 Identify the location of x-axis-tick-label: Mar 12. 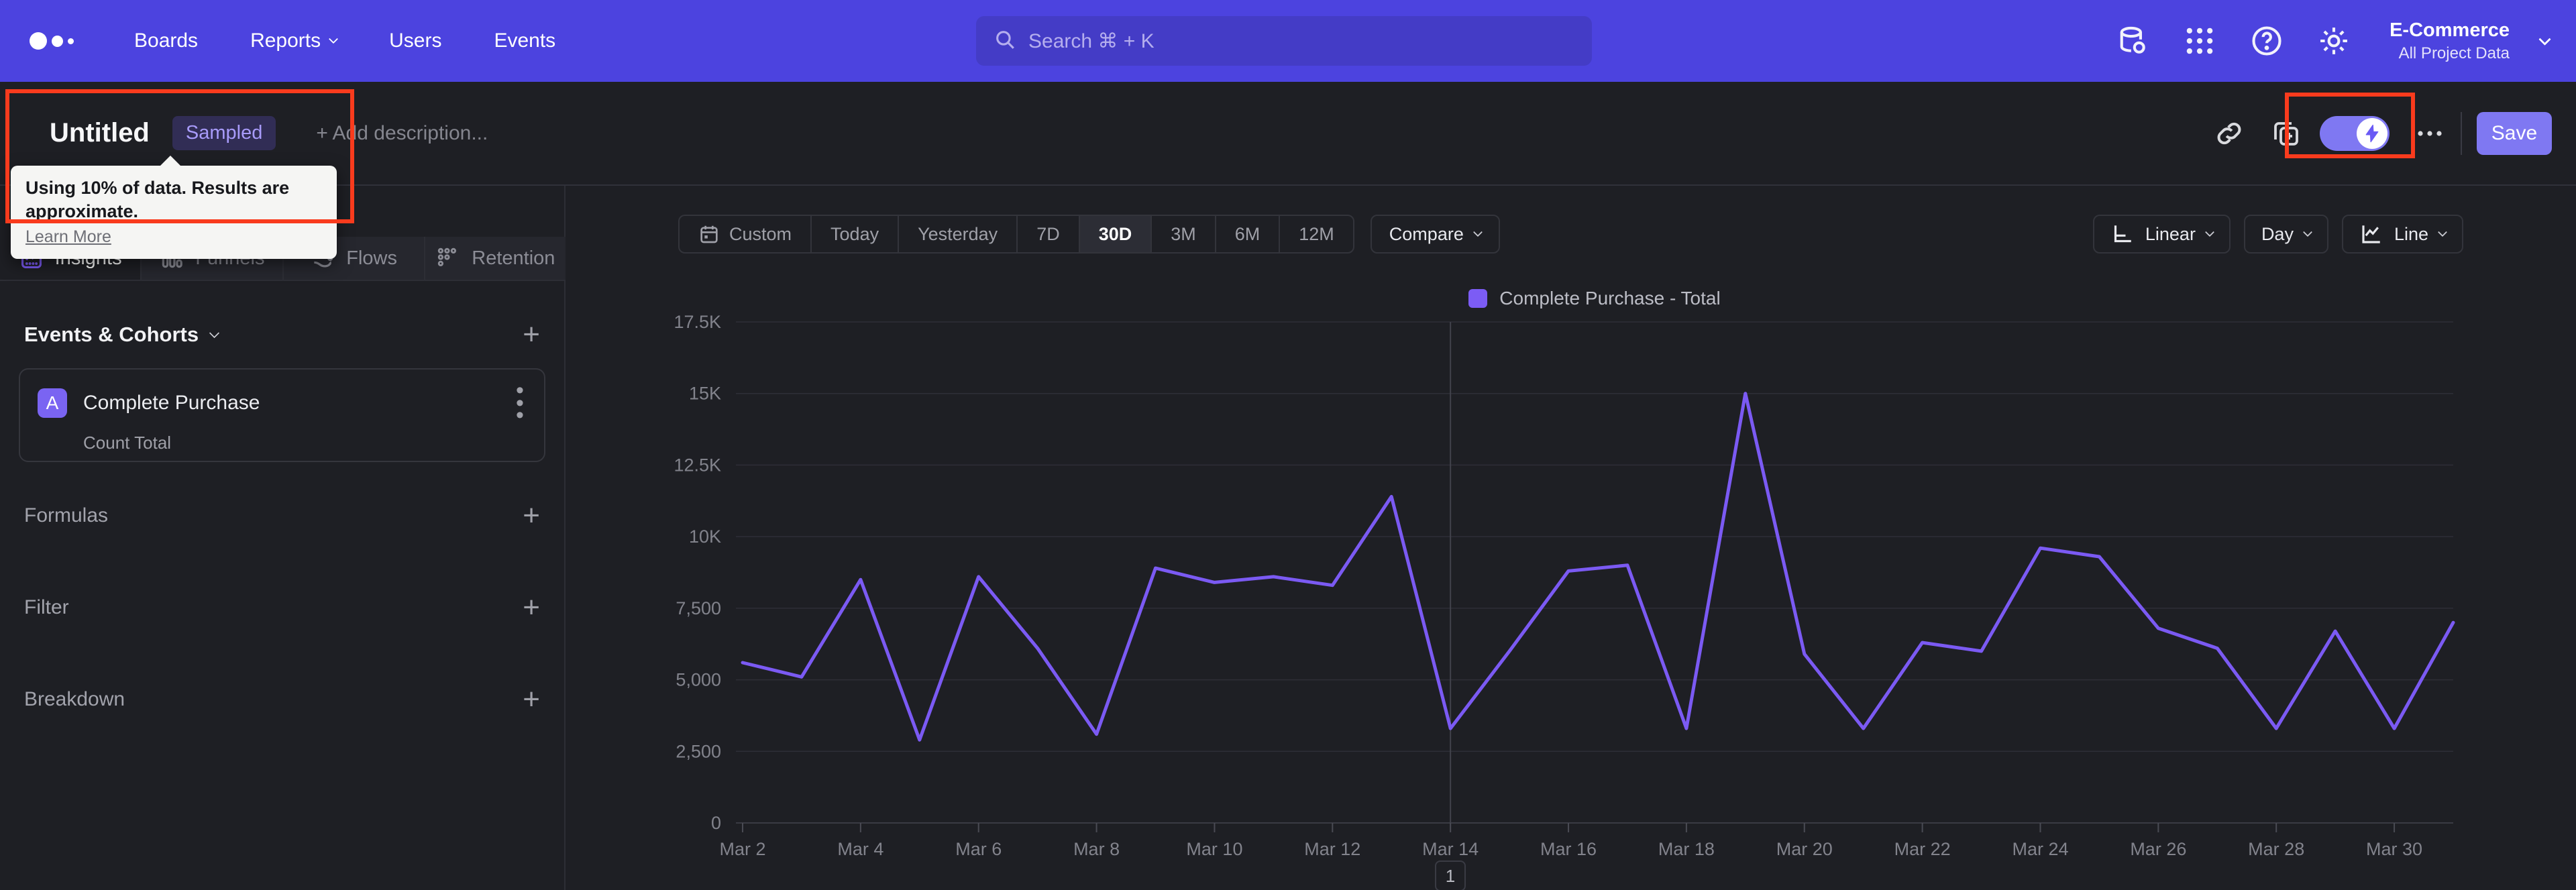
(1332, 849).